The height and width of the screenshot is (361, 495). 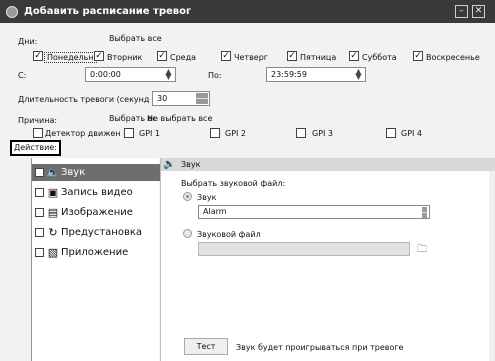 I want to click on preset-icon: ↻, so click(x=53, y=232).